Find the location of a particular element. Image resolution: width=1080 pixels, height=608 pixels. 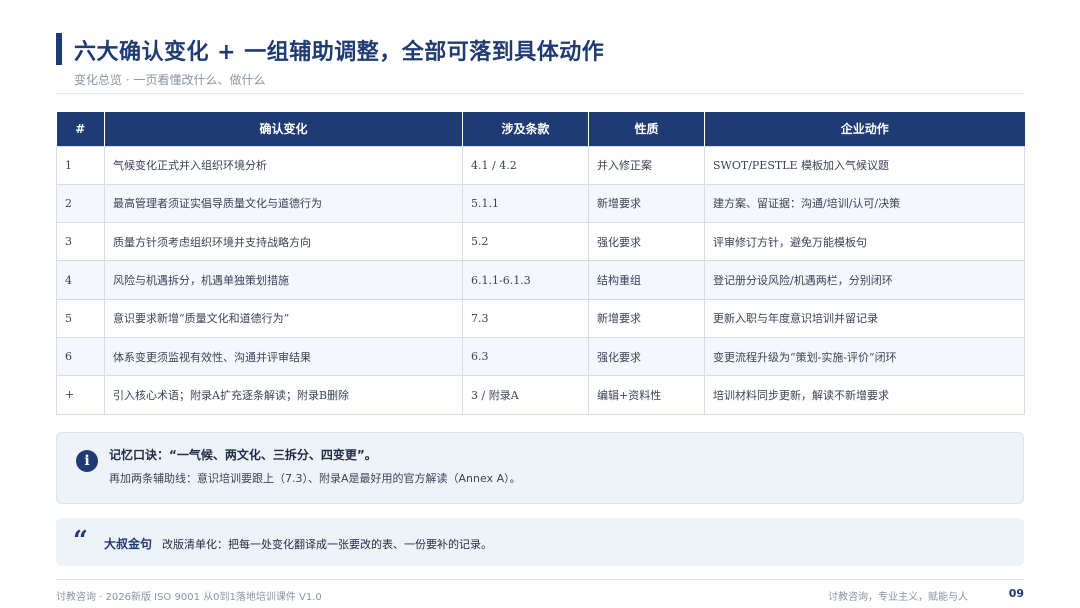

cell-action: 培训材料同步更新，解读不新增要求 is located at coordinates (864, 395).